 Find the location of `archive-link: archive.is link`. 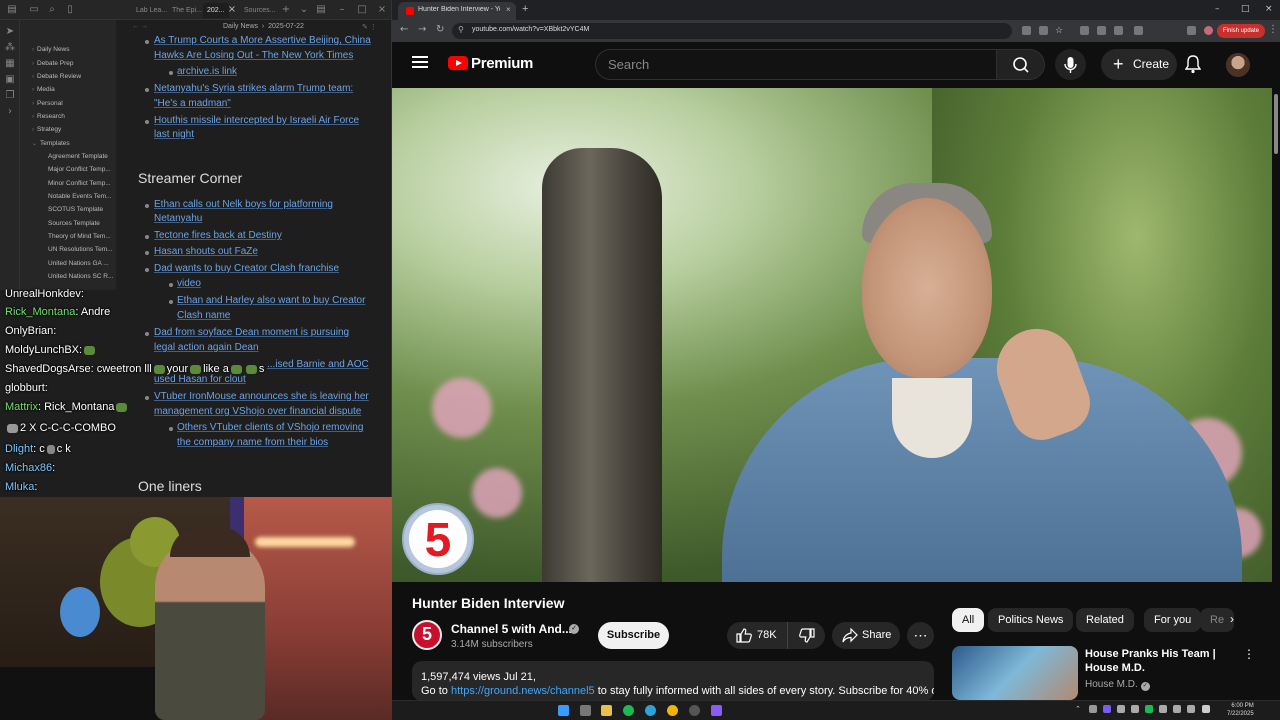

archive-link: archive.is link is located at coordinates (207, 72).